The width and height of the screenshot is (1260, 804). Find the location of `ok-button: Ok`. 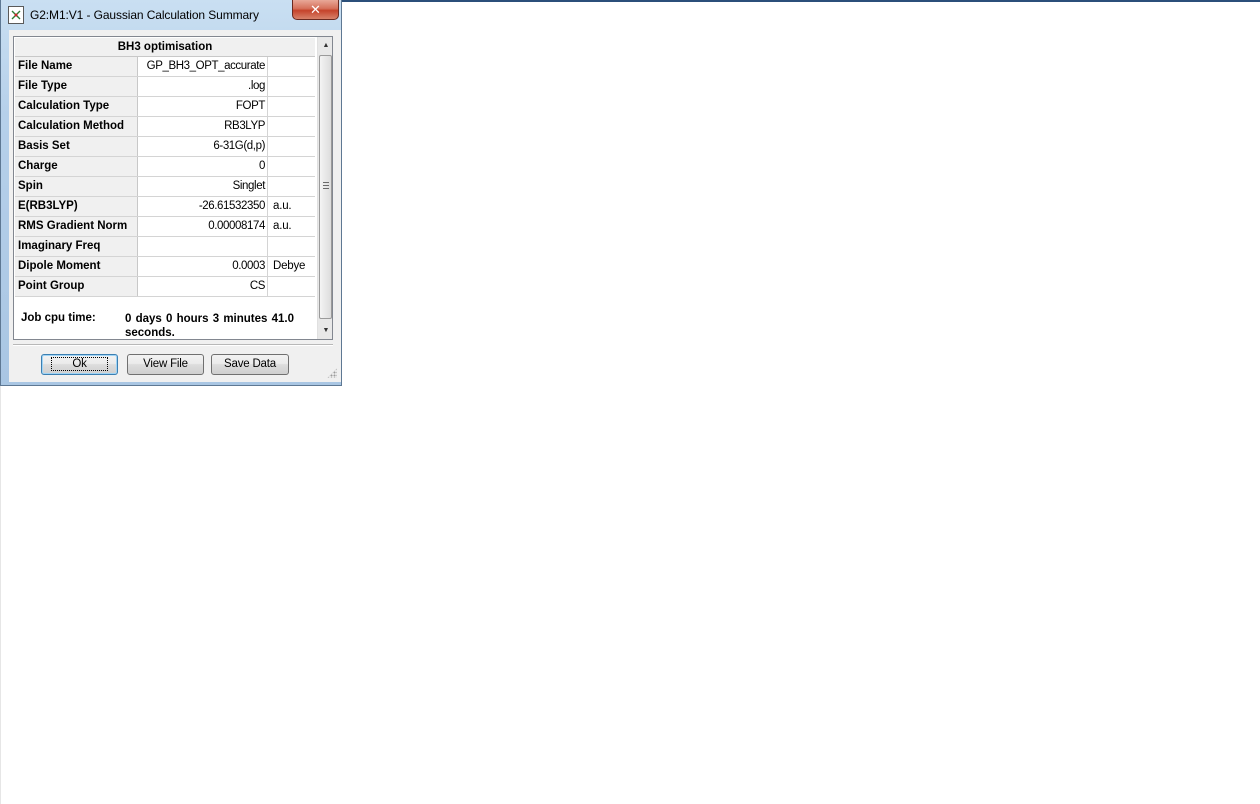

ok-button: Ok is located at coordinates (79, 364).